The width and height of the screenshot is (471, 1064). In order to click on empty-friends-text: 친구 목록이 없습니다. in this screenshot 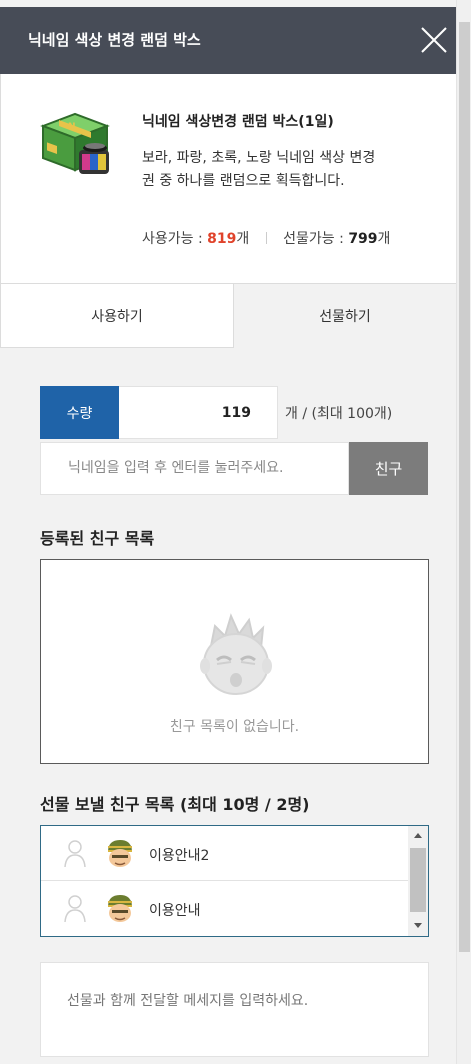, I will do `click(234, 727)`.